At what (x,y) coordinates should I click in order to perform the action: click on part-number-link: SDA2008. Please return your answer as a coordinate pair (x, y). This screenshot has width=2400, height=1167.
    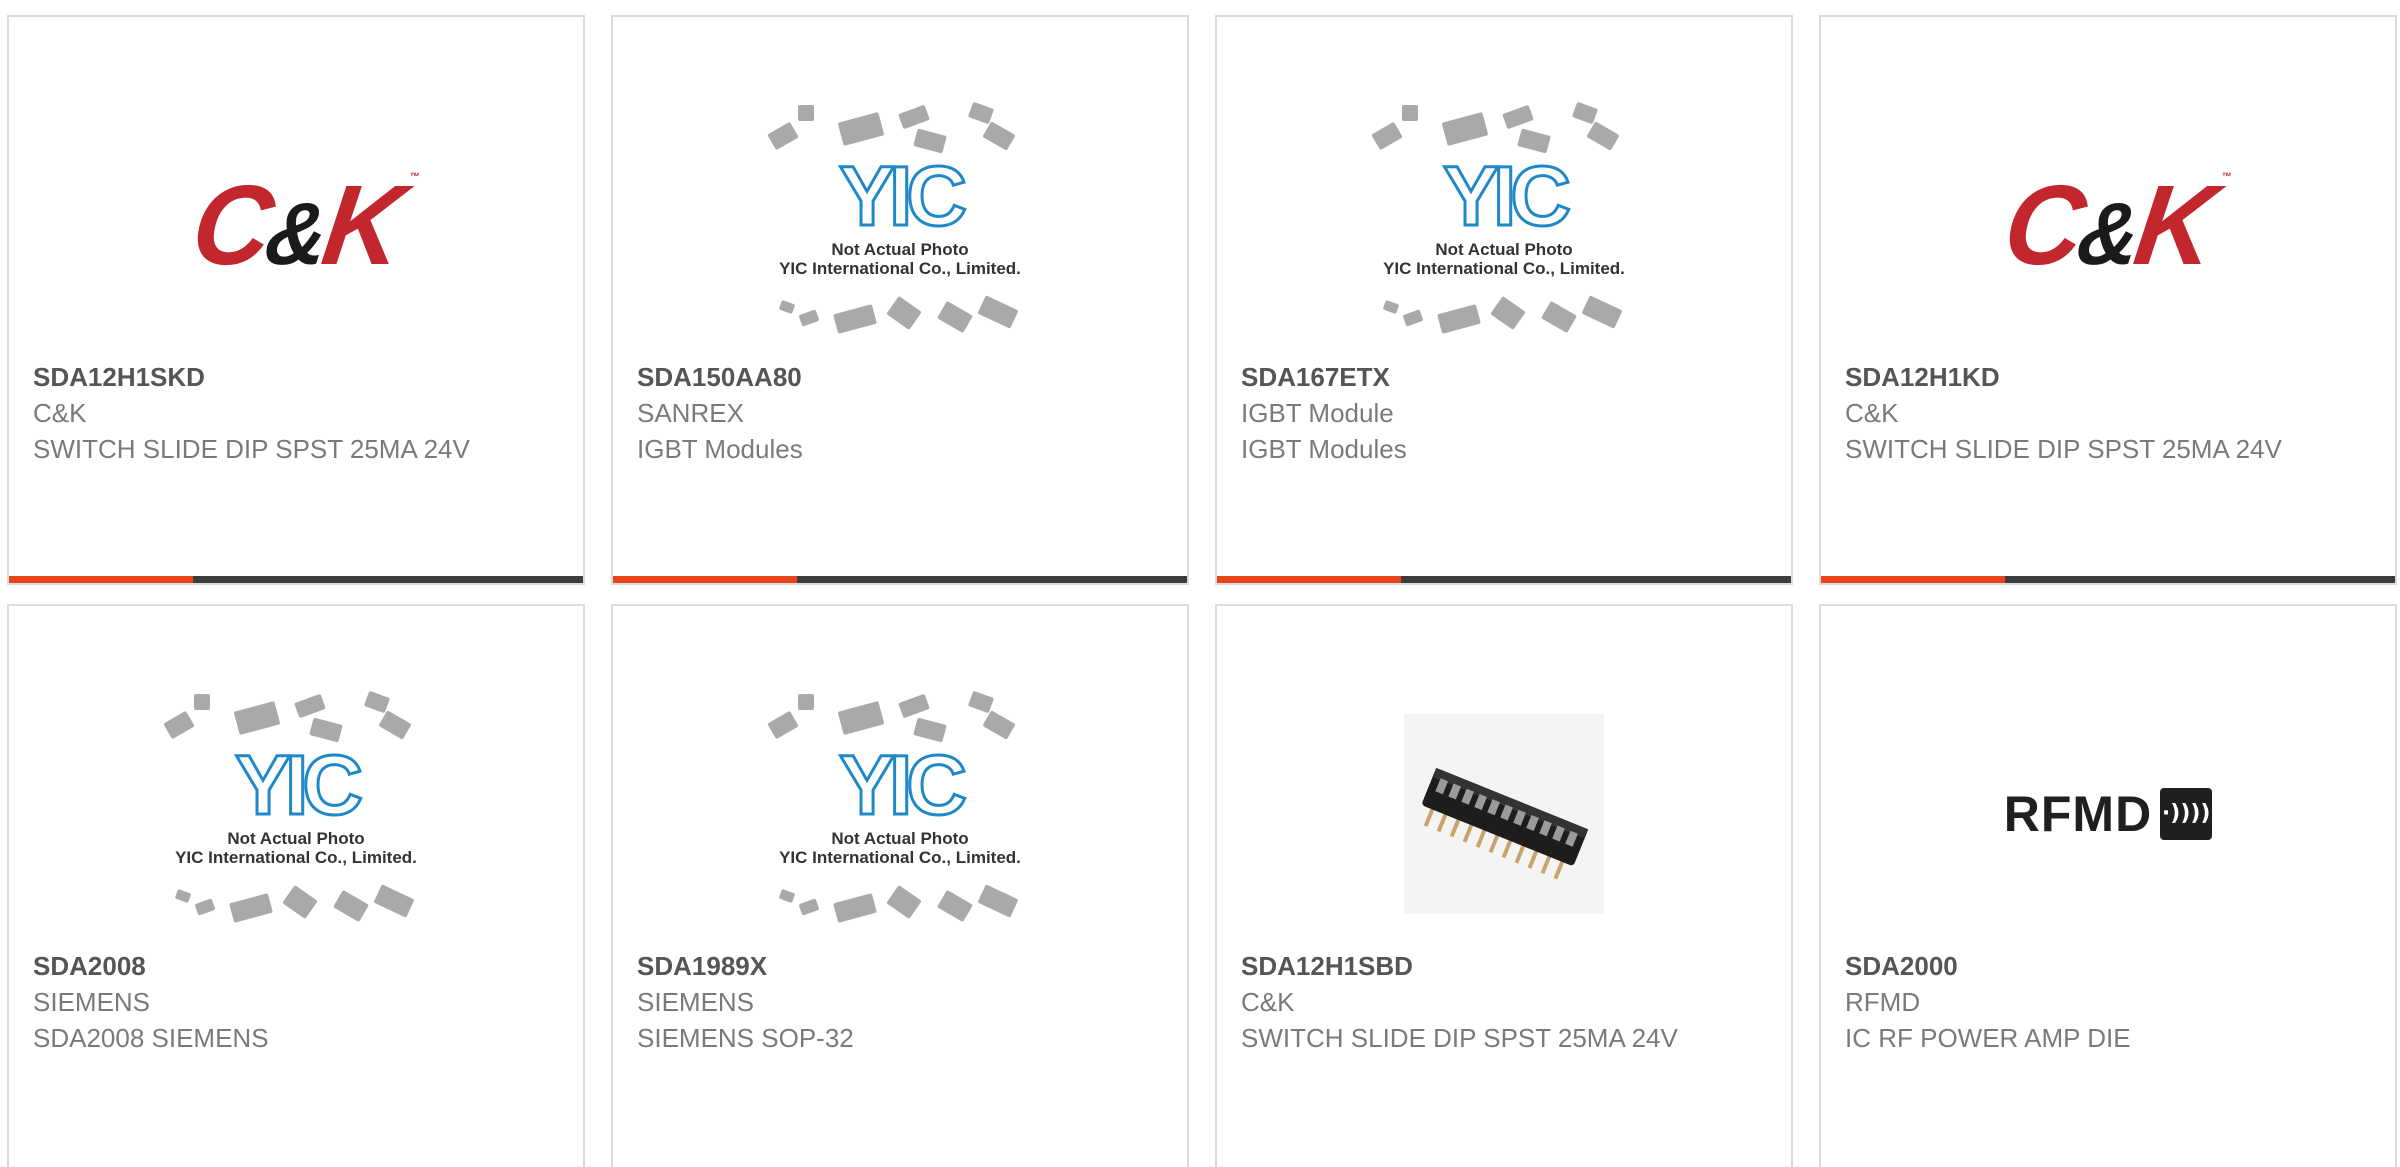
    Looking at the image, I should click on (298, 966).